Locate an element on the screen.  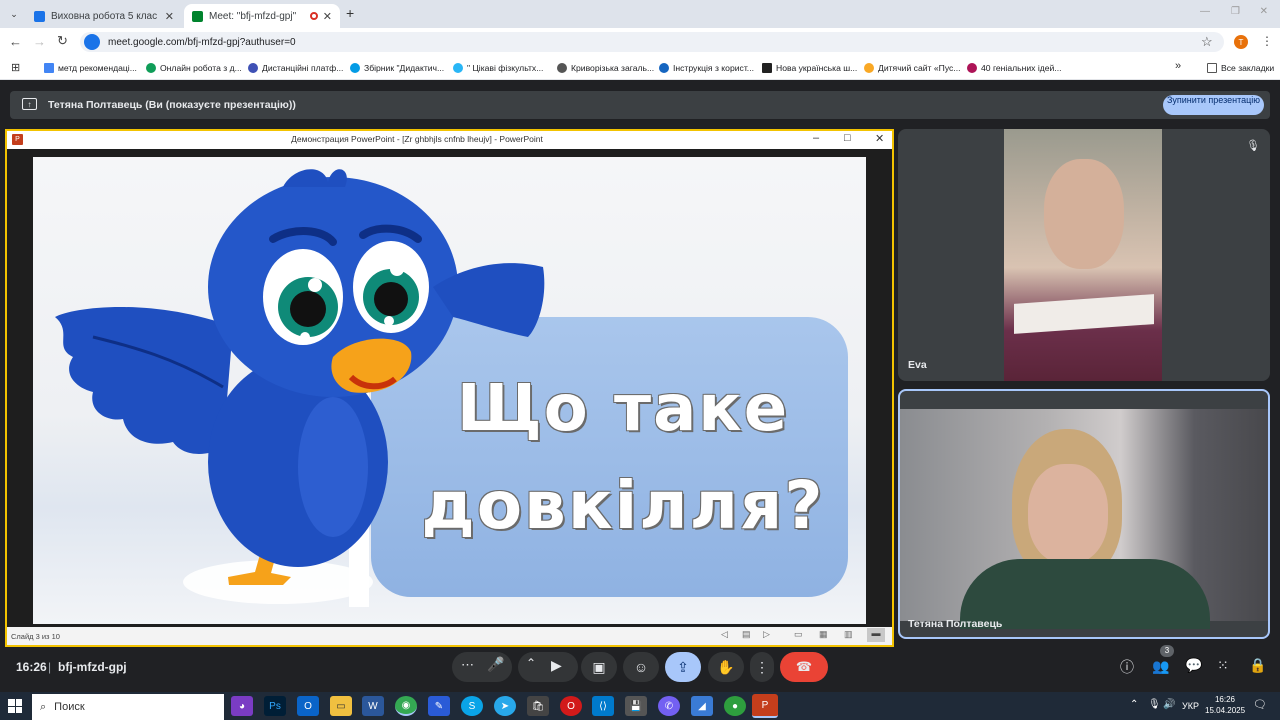
save-icon: 💾 is located at coordinates (636, 706).